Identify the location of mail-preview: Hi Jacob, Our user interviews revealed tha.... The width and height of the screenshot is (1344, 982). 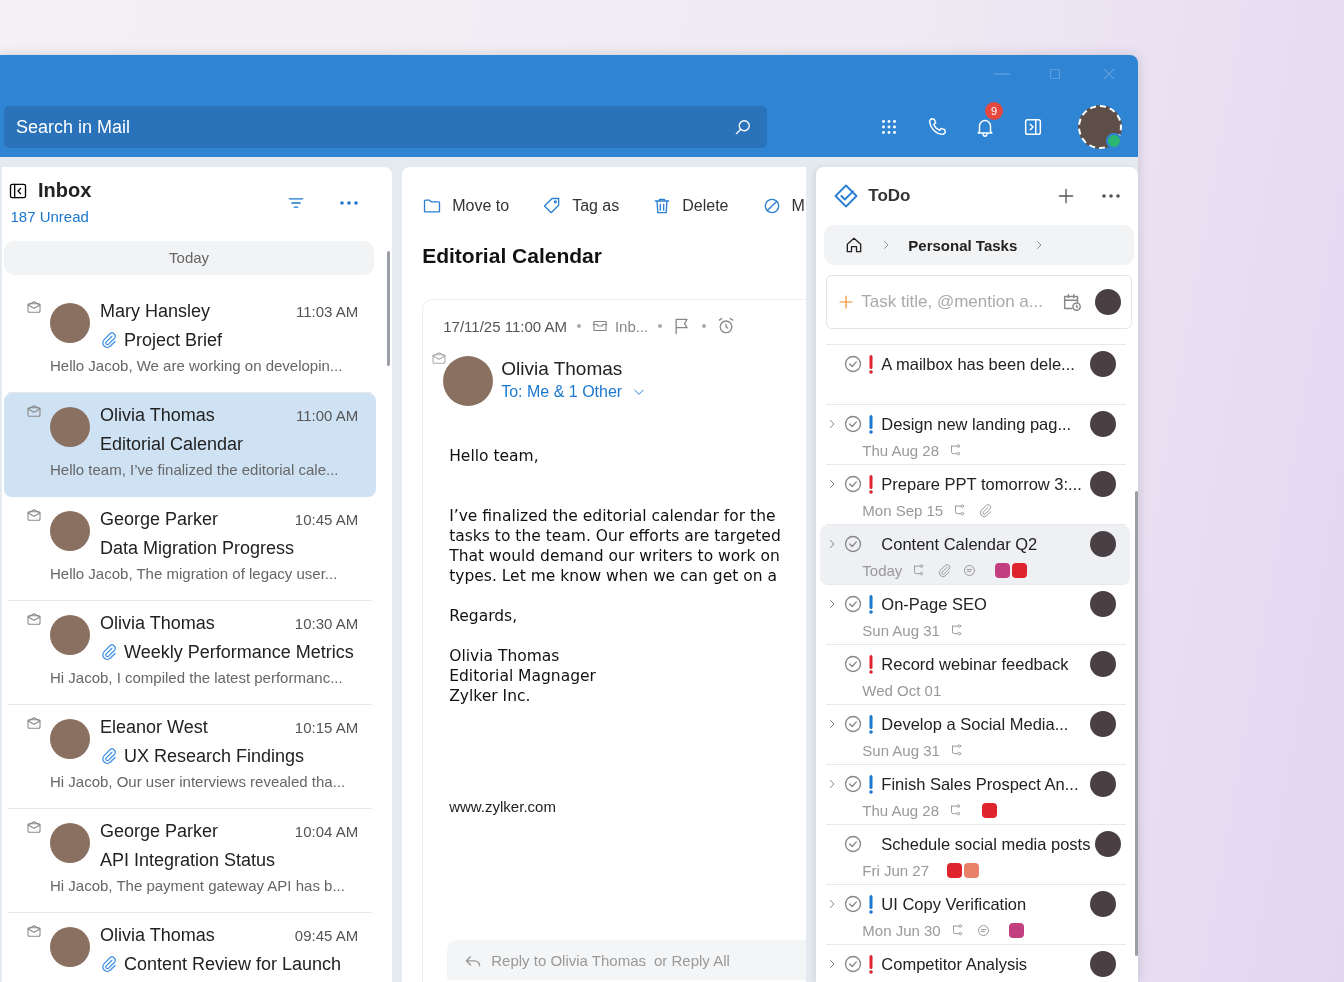
(198, 781).